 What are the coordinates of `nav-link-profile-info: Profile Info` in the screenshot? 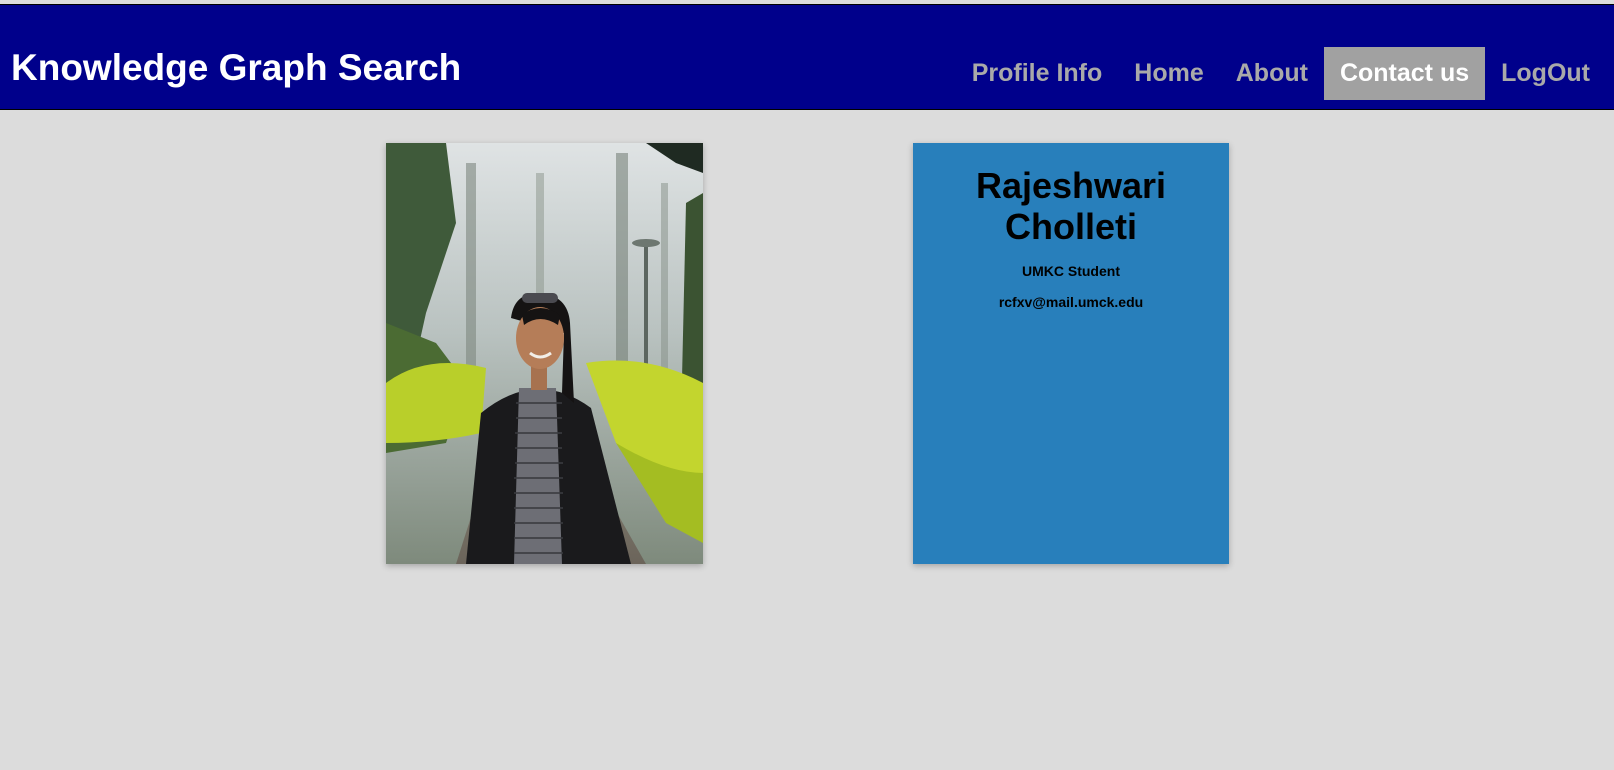 It's located at (1037, 73).